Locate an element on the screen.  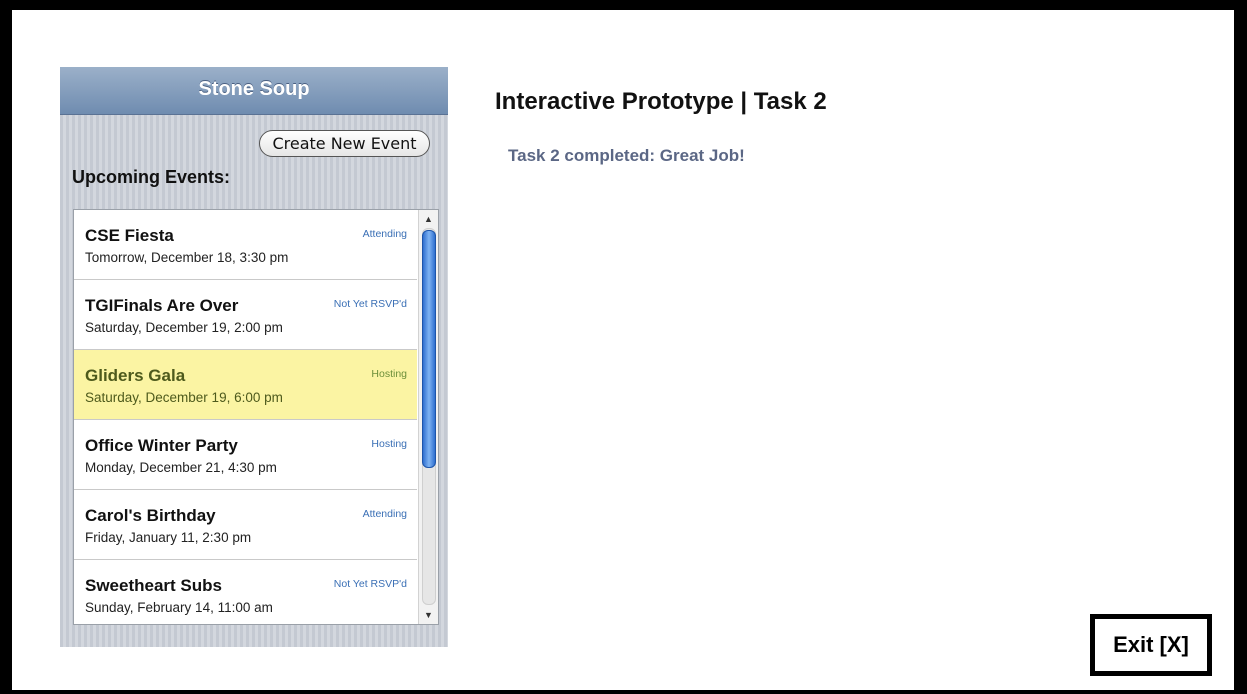
app-title: Stone Soup is located at coordinates (254, 91).